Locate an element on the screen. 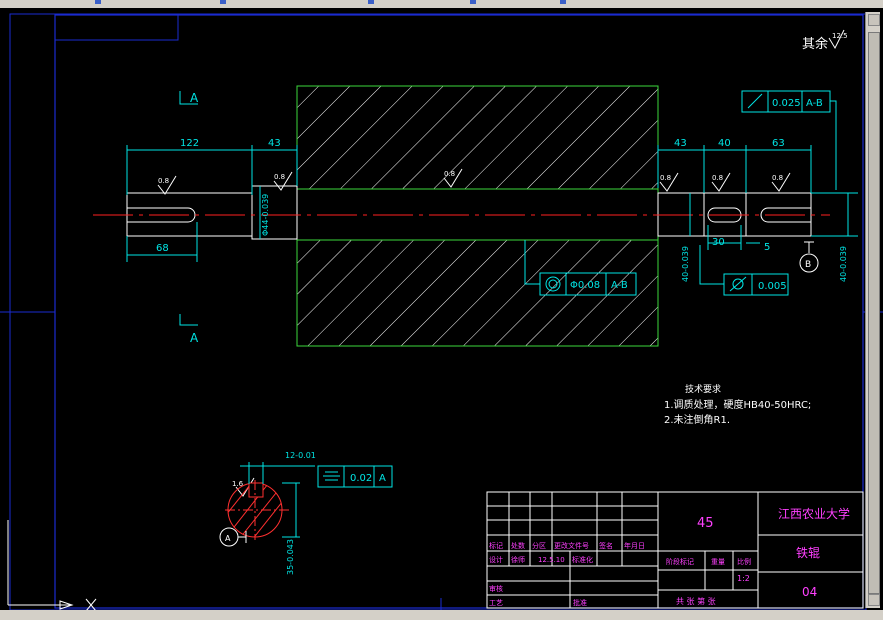 The height and width of the screenshot is (620, 883). dim-diameter-mid: 40-0.039 is located at coordinates (685, 264).